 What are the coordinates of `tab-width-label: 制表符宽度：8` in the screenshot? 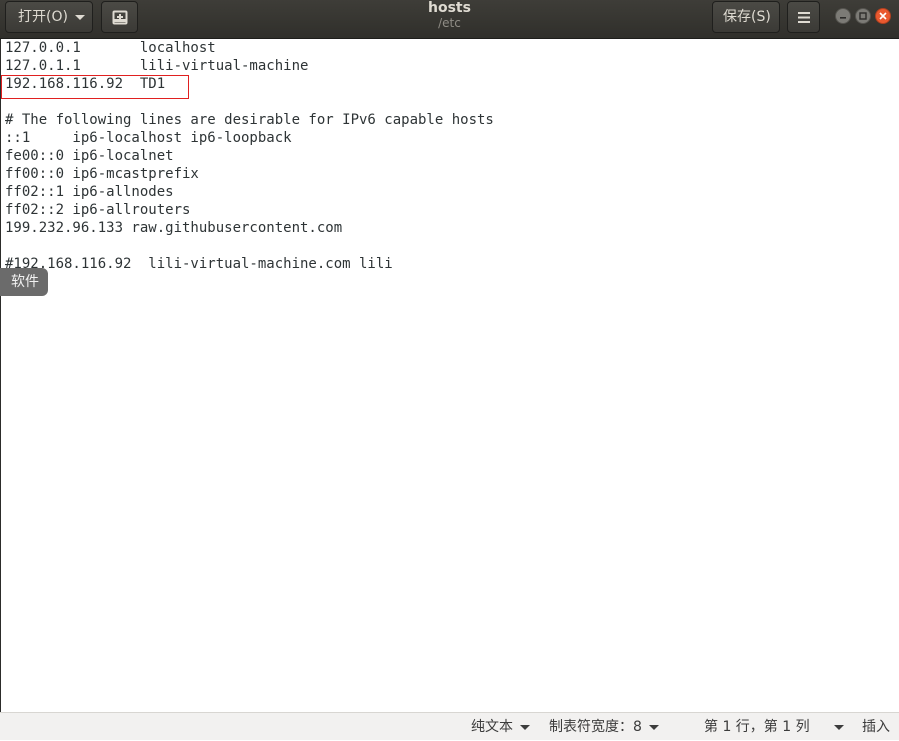 It's located at (595, 727).